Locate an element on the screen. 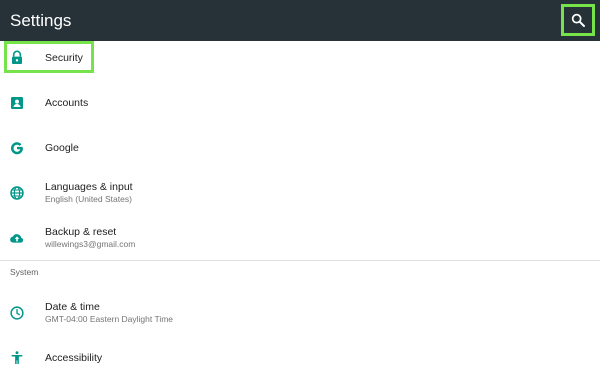  accounts-label: Accounts is located at coordinates (67, 103).